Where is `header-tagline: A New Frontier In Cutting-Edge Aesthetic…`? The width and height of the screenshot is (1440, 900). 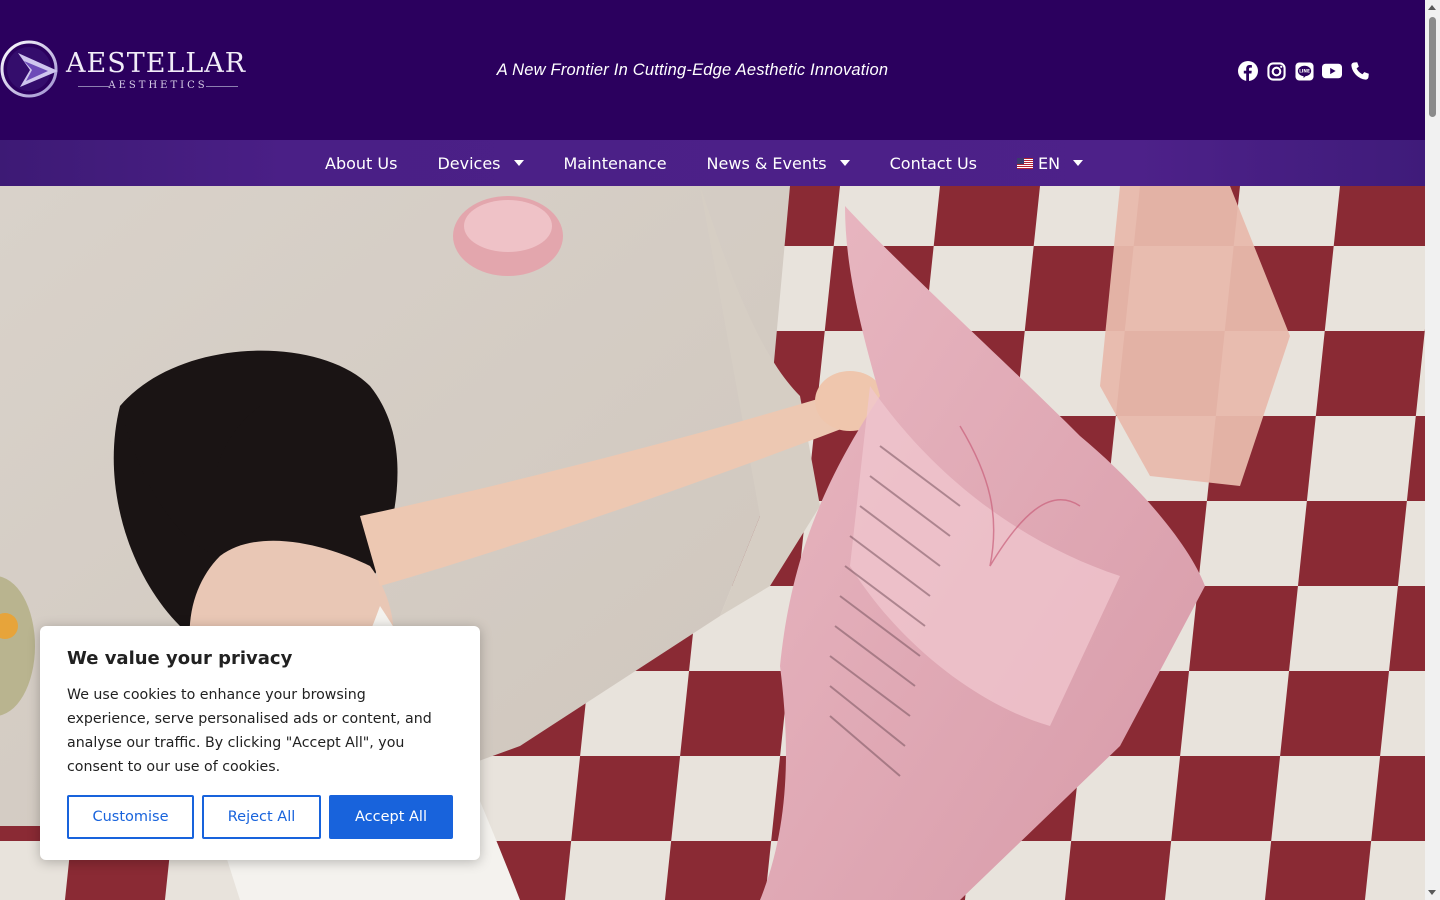
header-tagline: A New Frontier In Cutting-Edge Aesthetic… is located at coordinates (692, 70).